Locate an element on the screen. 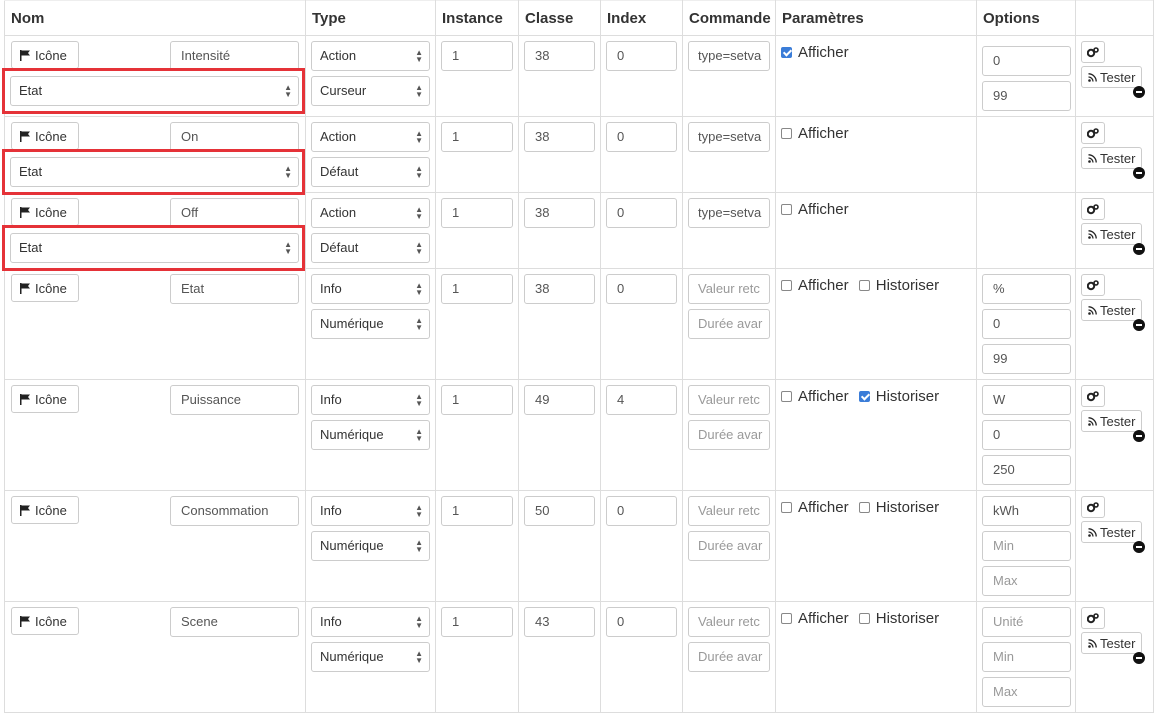 The height and width of the screenshot is (719, 1154). command-name-input: Scene is located at coordinates (234, 622).